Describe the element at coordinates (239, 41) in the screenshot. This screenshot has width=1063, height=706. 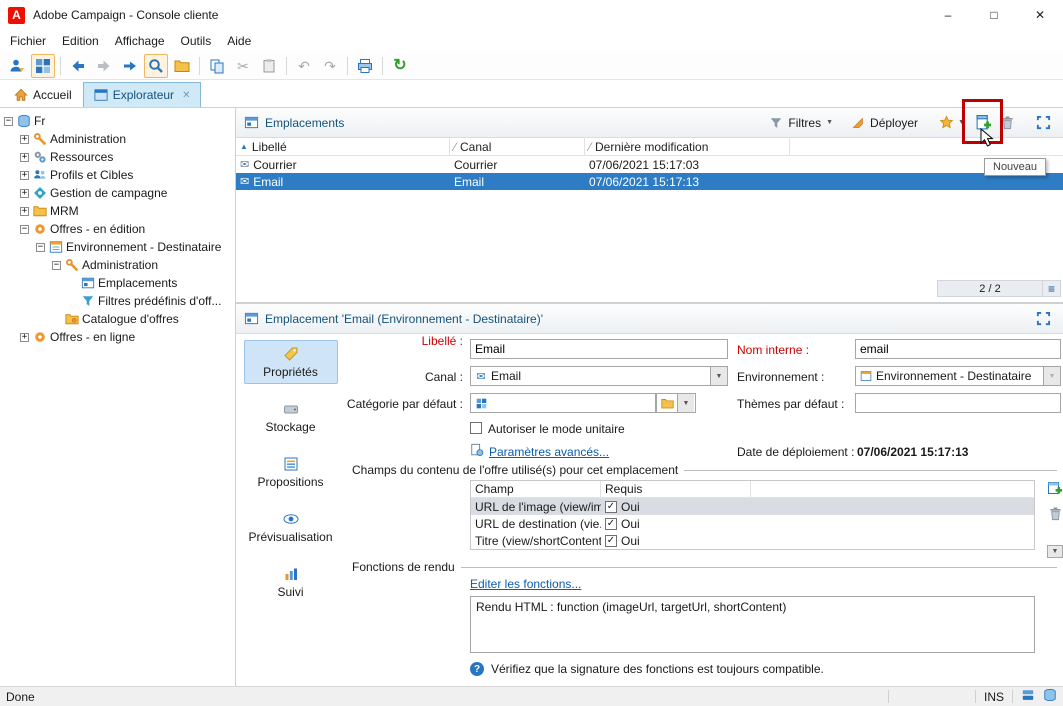
I see `menu-item-aide: Aide` at that location.